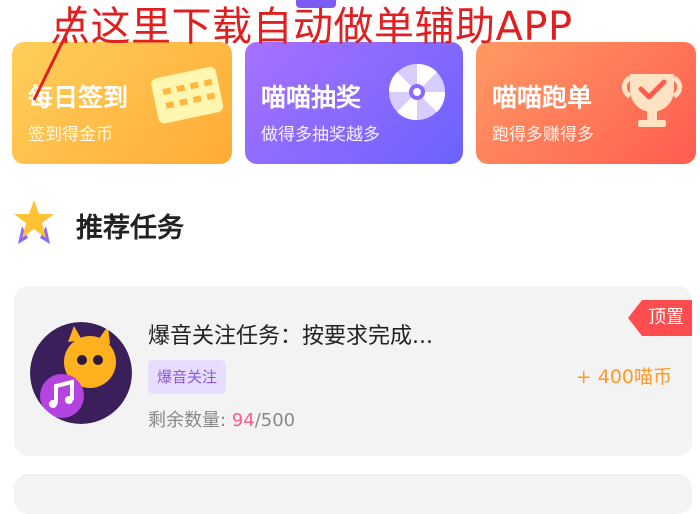  What do you see at coordinates (660, 318) in the screenshot?
I see `pin-badge: 顶置` at bounding box center [660, 318].